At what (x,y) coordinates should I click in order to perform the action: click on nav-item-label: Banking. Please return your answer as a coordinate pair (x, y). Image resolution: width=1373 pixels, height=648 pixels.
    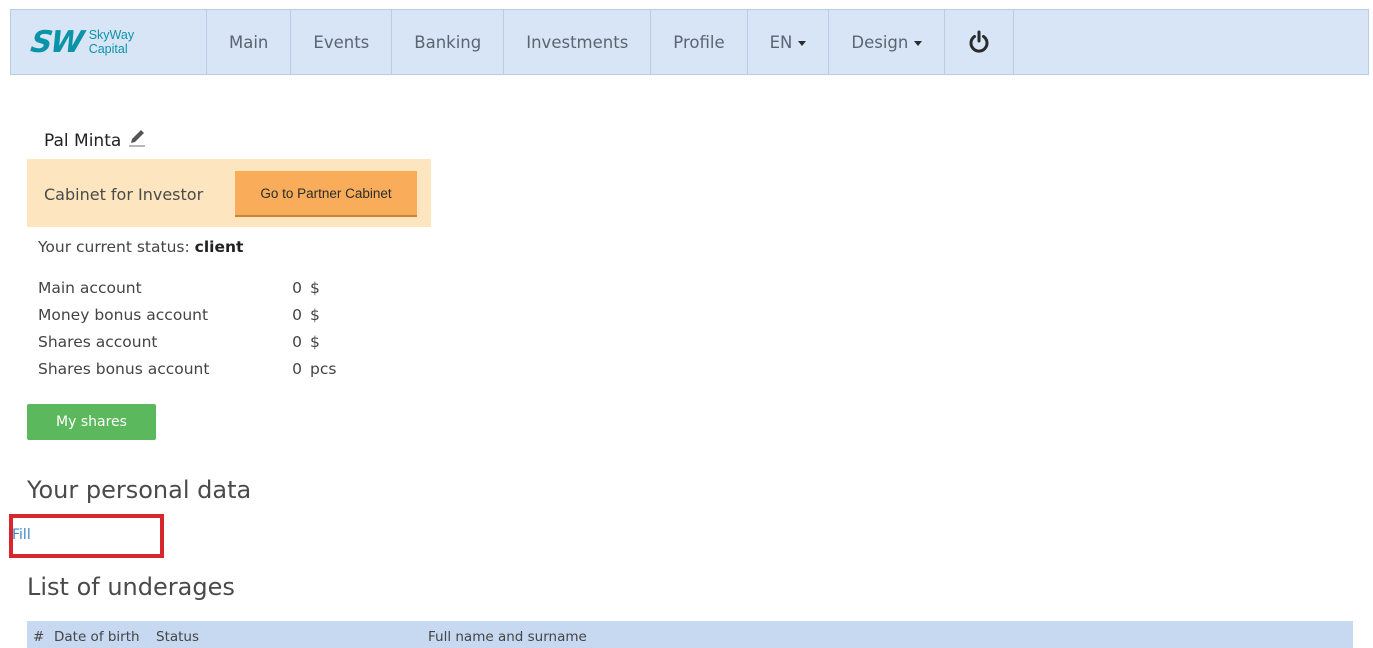
    Looking at the image, I should click on (448, 42).